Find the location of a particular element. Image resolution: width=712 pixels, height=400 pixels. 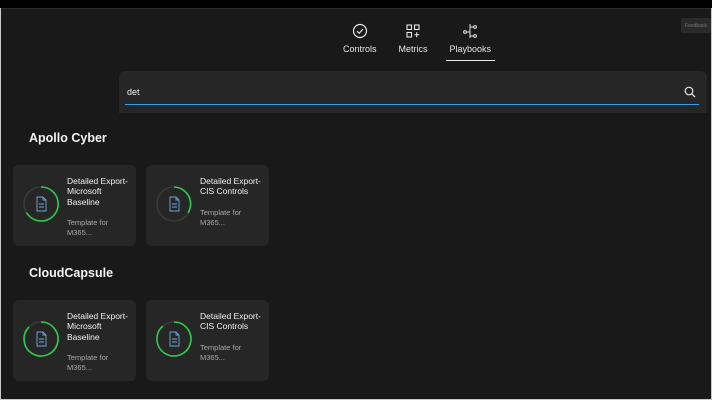

check-circle-icon is located at coordinates (359, 31).